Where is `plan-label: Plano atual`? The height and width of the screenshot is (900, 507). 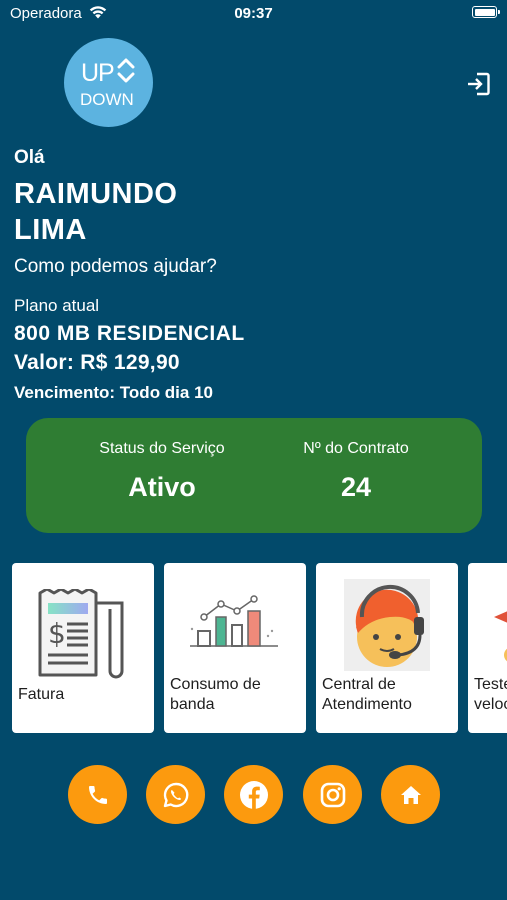
plan-label: Plano atual is located at coordinates (57, 305).